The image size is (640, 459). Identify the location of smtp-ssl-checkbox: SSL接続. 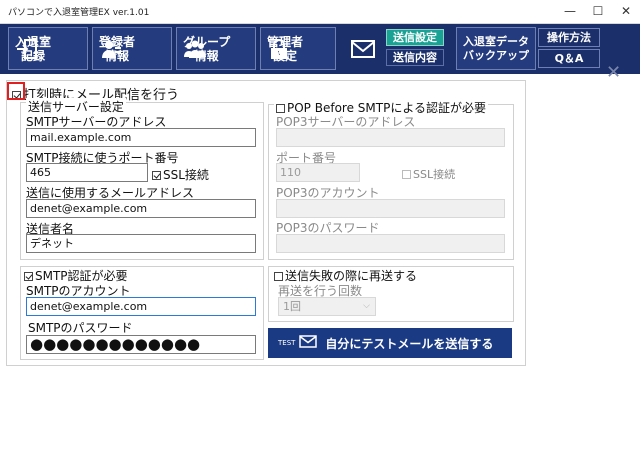
(180, 174).